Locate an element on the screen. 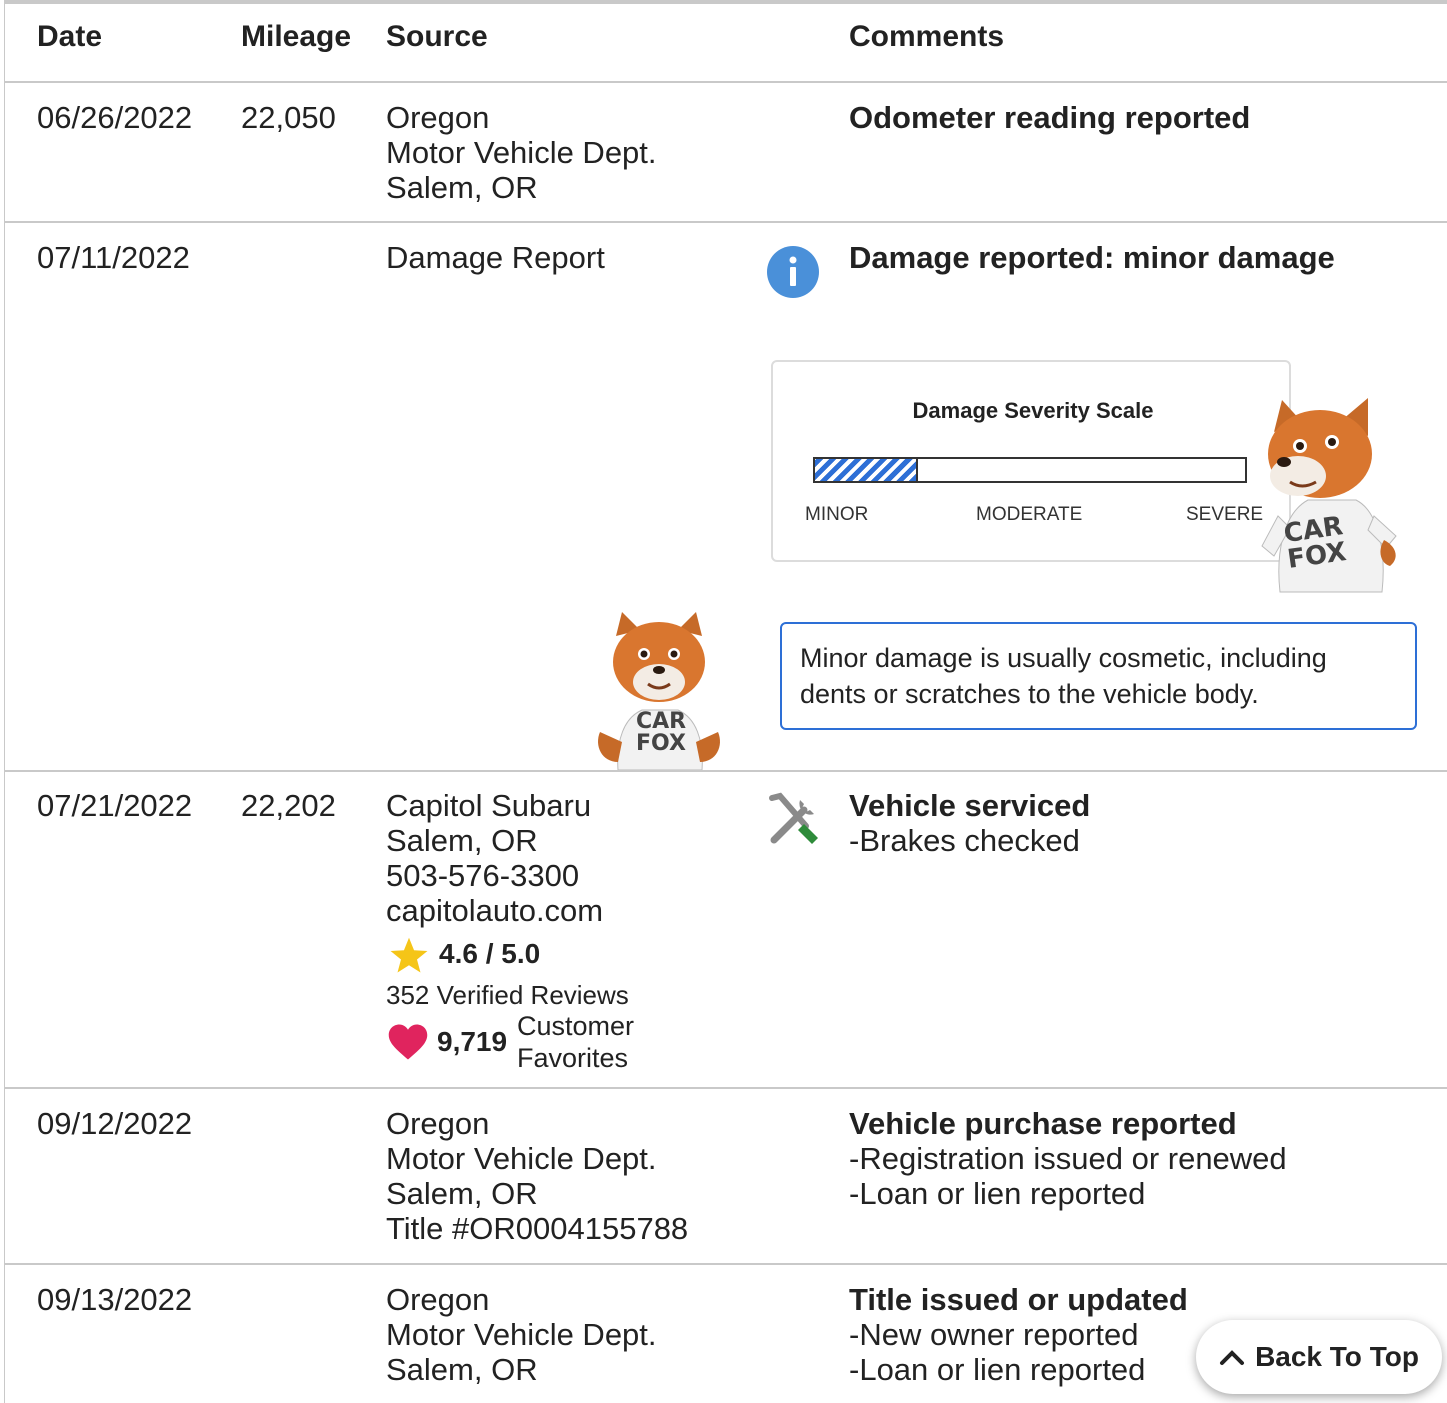 This screenshot has height=1403, width=1447. comment-title: Vehicle purchase reported is located at coordinates (1043, 1123).